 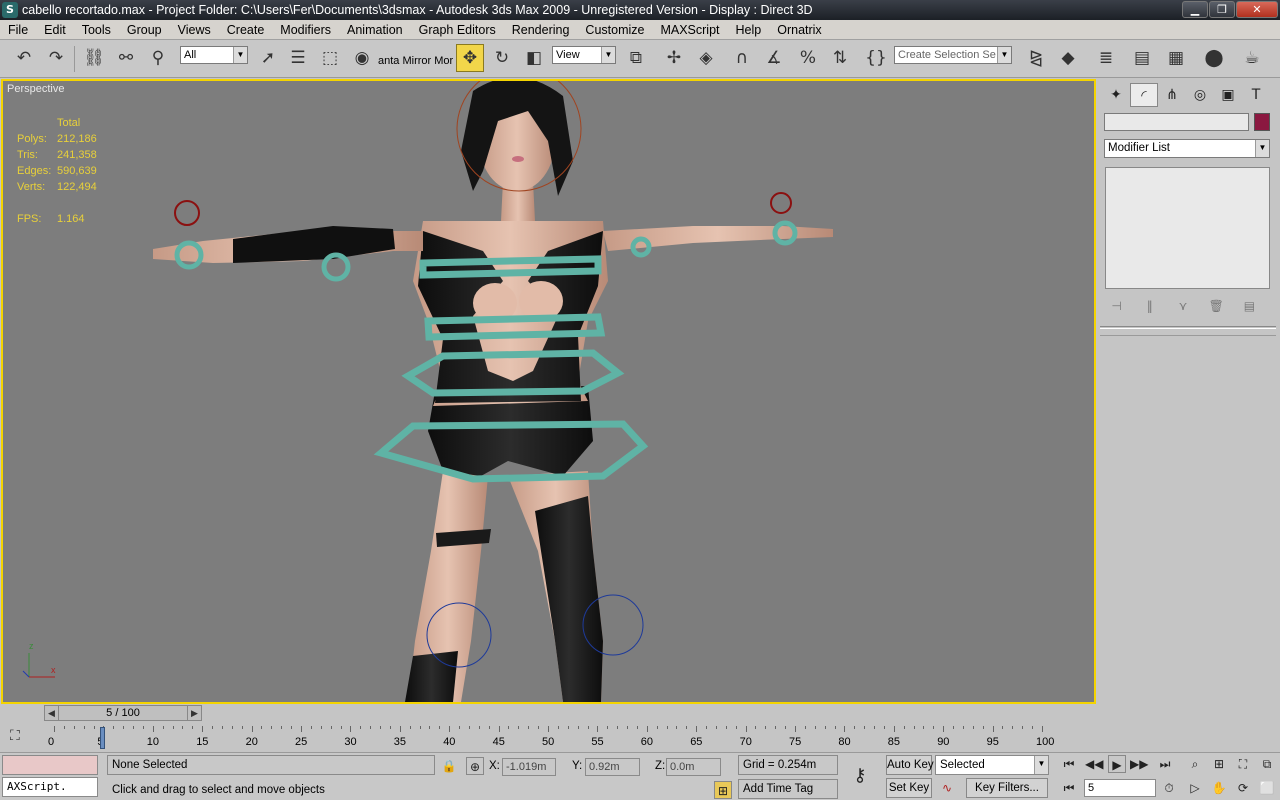 What do you see at coordinates (584, 55) in the screenshot?
I see `reference-coordinate-dropdown: View ▼` at bounding box center [584, 55].